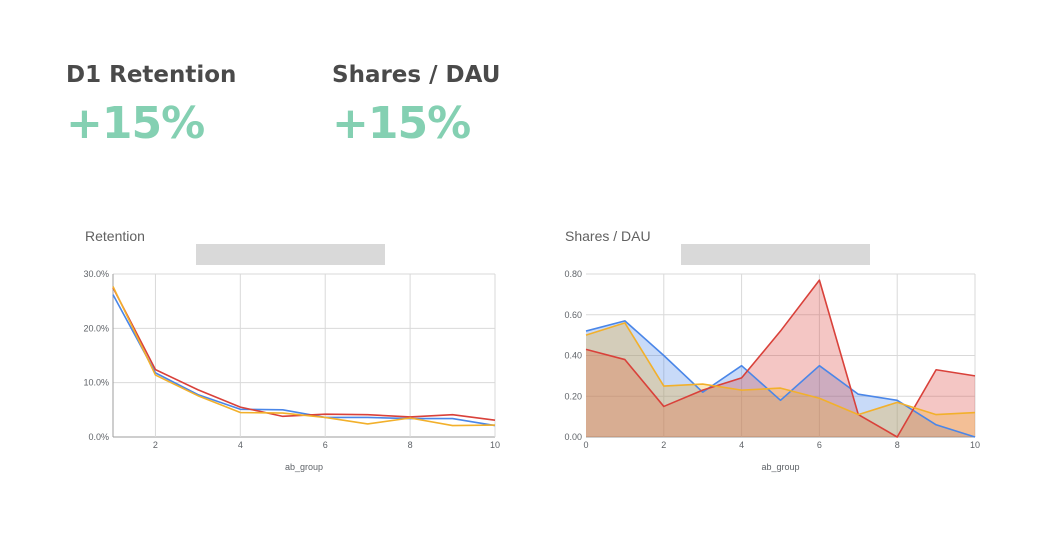 Image resolution: width=1056 pixels, height=552 pixels. I want to click on x-axis-label: ab_group, so click(780, 467).